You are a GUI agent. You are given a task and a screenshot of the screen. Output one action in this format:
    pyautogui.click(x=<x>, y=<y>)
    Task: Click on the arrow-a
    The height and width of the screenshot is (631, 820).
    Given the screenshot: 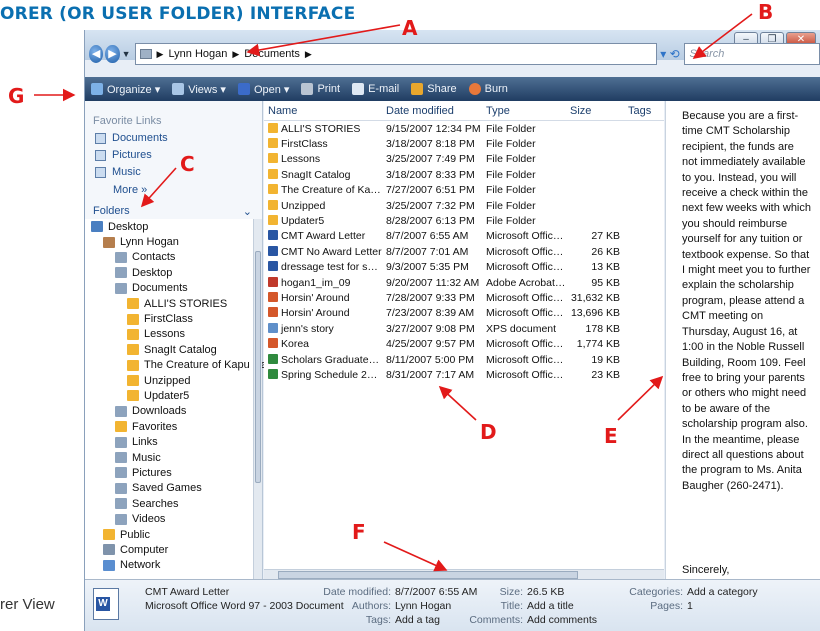 What is the action you would take?
    pyautogui.click(x=323, y=40)
    